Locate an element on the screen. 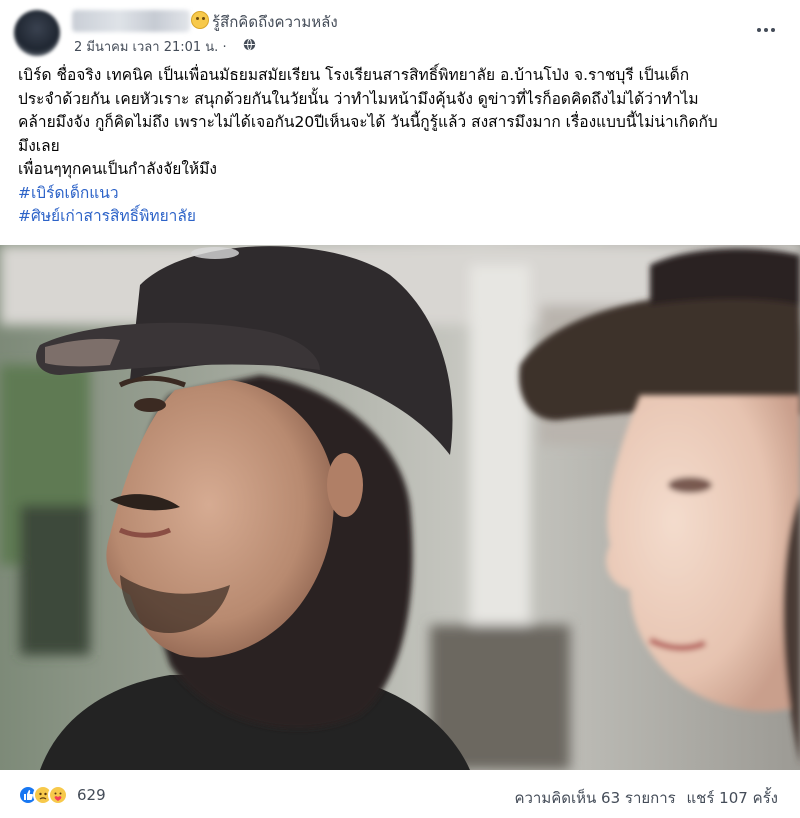  care-icon is located at coordinates (58, 795).